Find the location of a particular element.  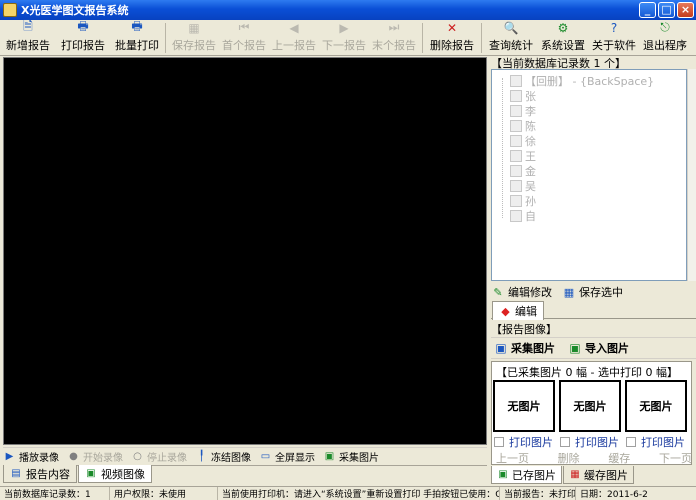

next-page-button: 下一页 is located at coordinates (675, 458).